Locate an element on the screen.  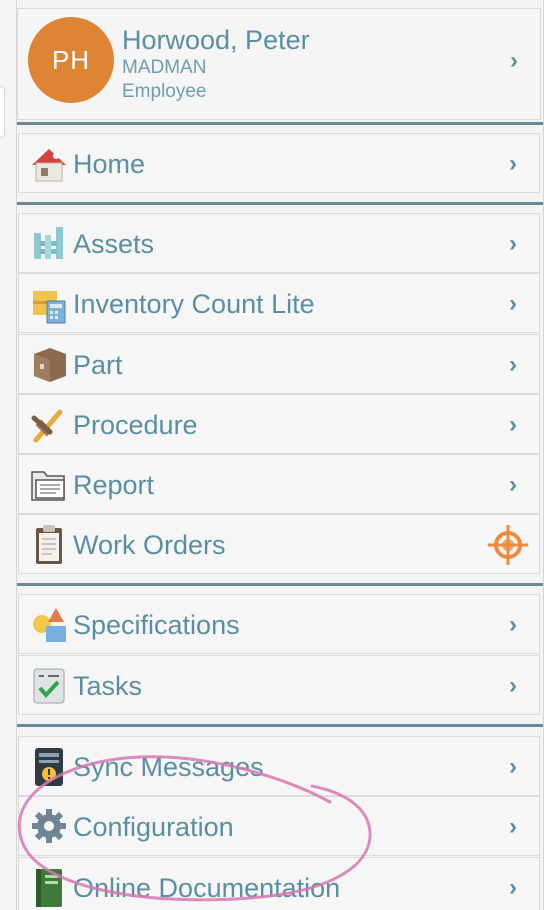
menu-item-home: Home › is located at coordinates (279, 163).